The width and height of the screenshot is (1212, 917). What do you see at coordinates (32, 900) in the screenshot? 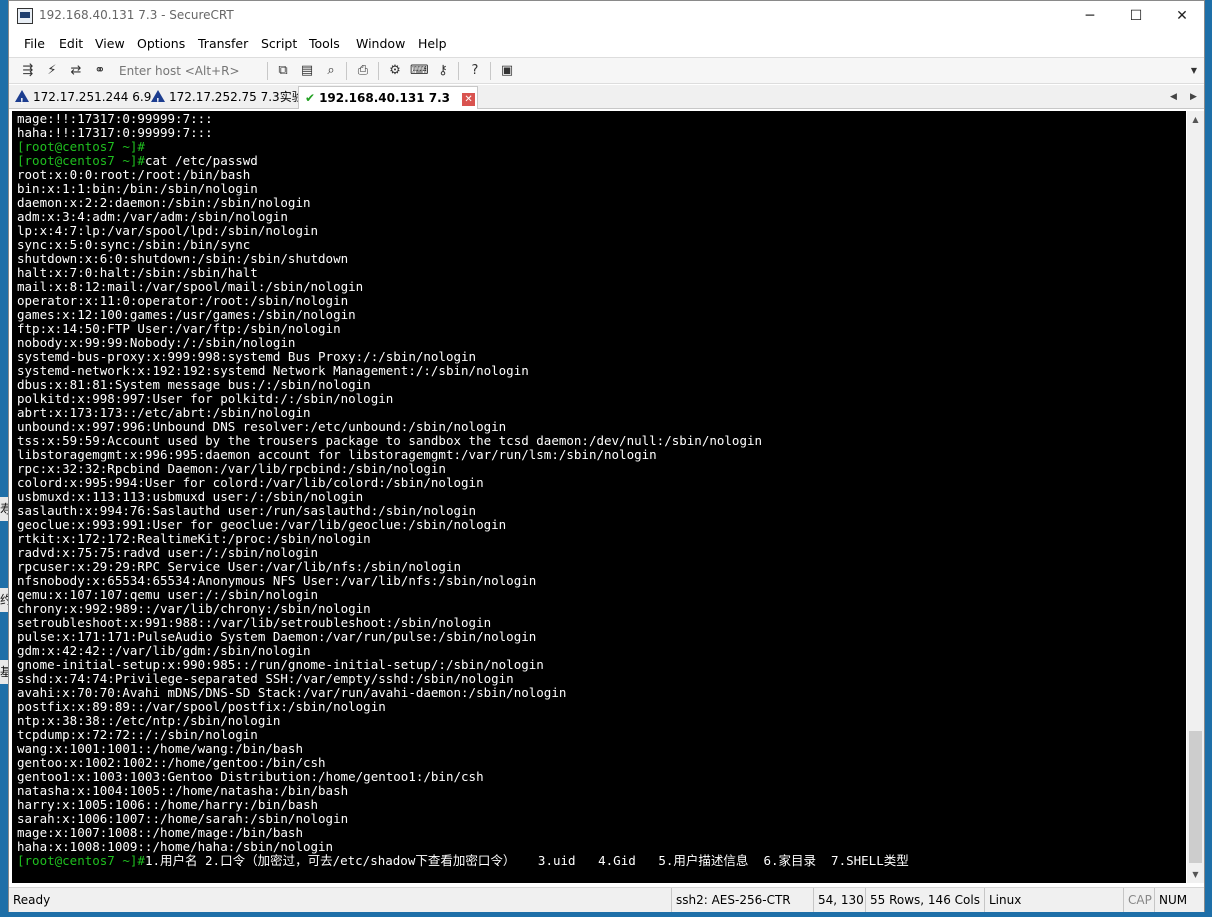
I see `status-ready: Ready` at bounding box center [32, 900].